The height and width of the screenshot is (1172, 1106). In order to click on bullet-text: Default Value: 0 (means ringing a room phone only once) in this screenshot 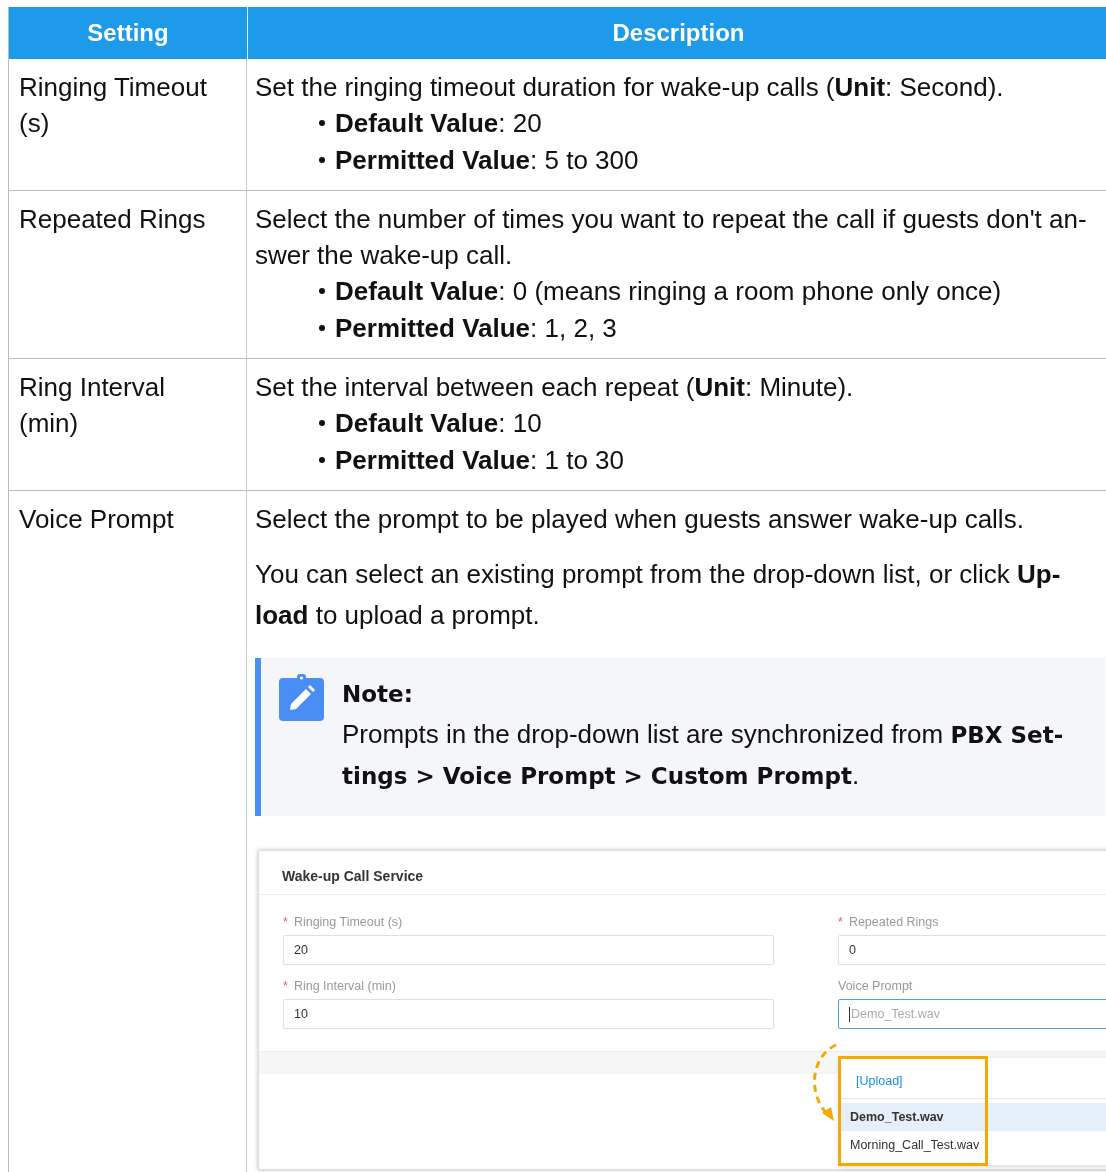, I will do `click(668, 291)`.